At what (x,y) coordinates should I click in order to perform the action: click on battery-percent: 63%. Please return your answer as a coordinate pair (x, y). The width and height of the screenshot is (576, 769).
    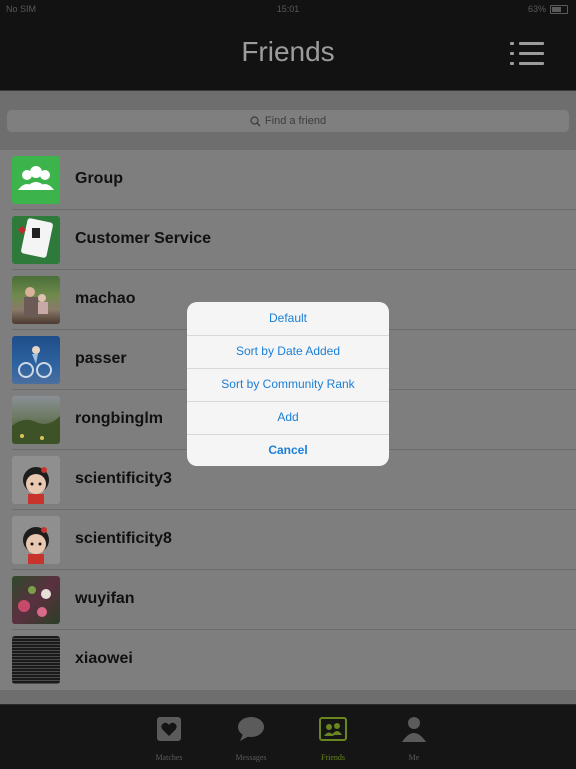
    Looking at the image, I should click on (536, 9).